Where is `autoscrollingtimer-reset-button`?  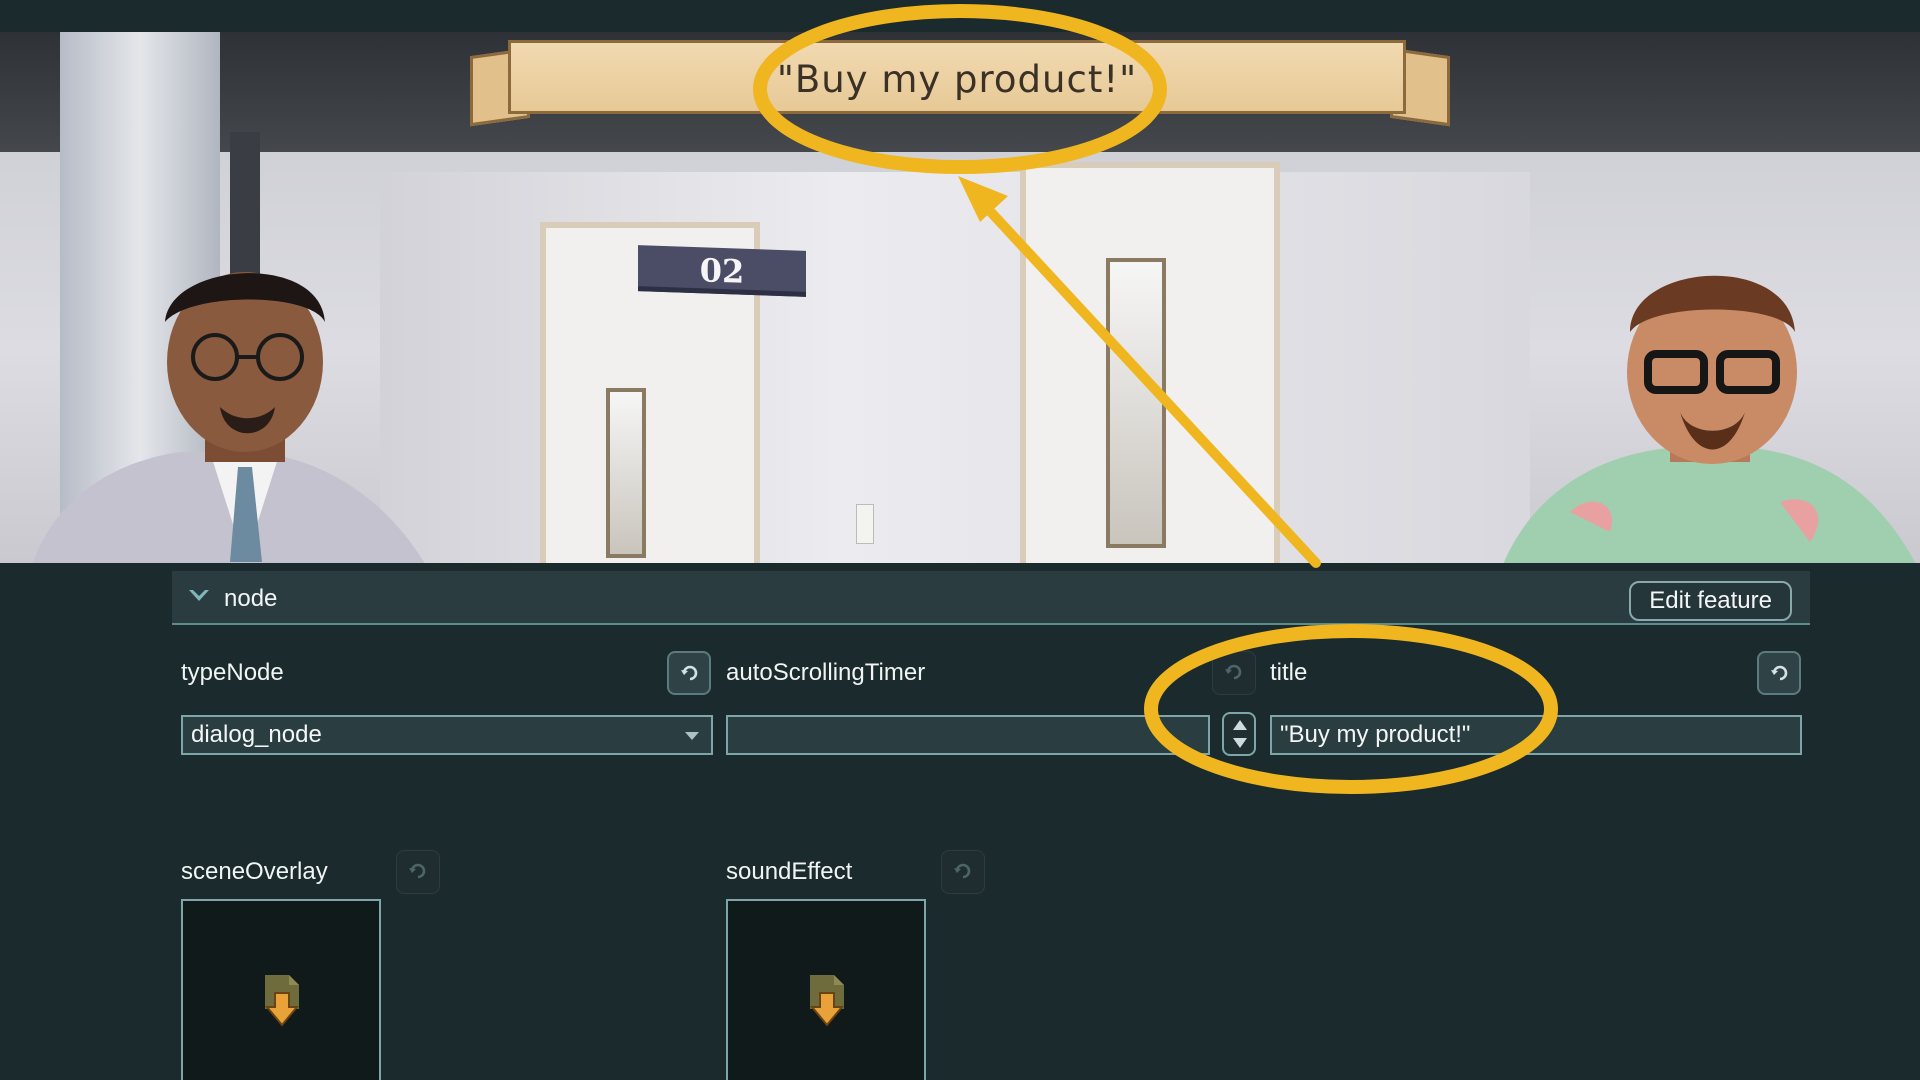
autoscrollingtimer-reset-button is located at coordinates (1234, 673).